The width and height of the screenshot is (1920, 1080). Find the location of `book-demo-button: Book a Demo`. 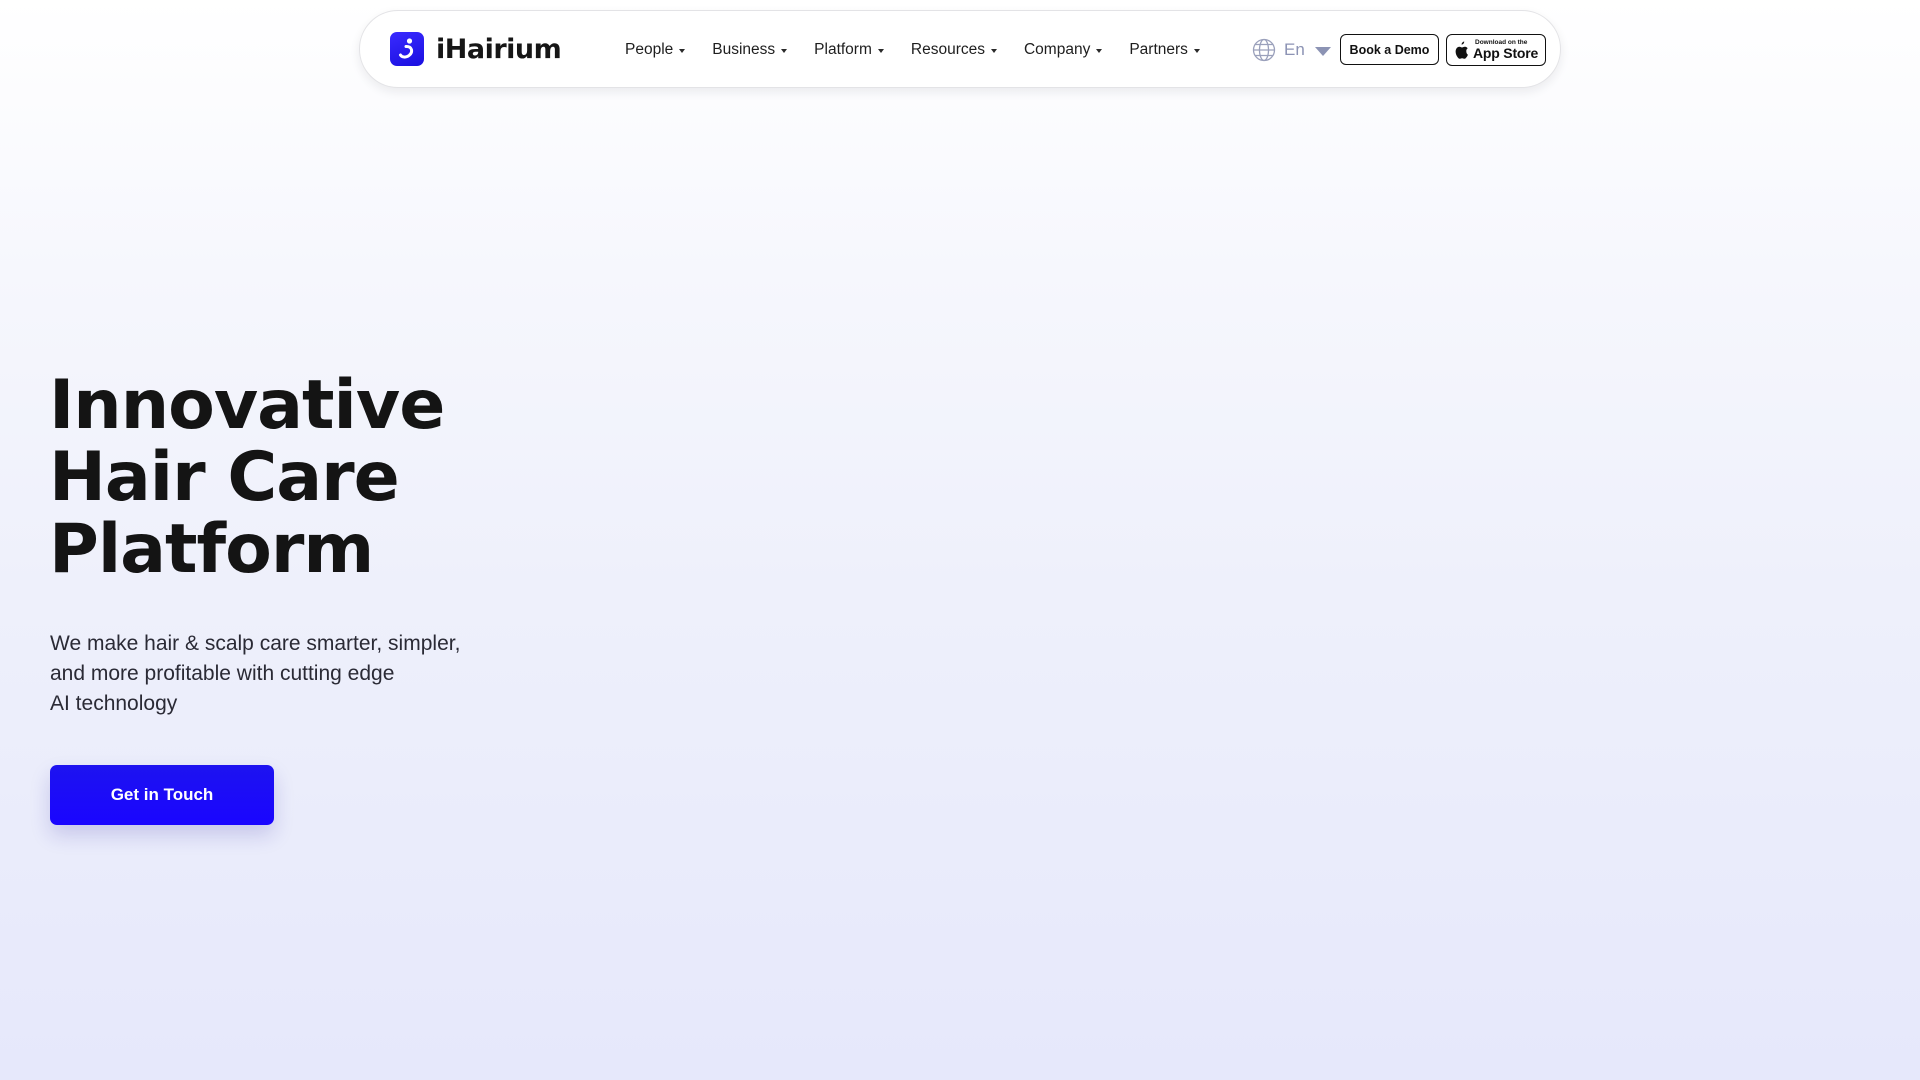

book-demo-button: Book a Demo is located at coordinates (1389, 49).